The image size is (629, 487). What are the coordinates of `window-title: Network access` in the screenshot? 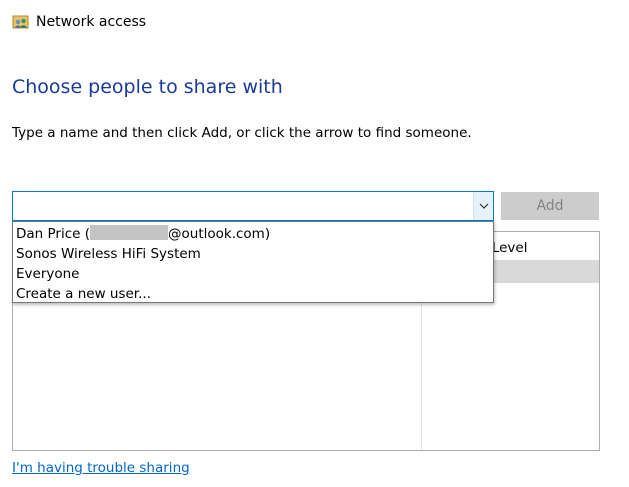 It's located at (91, 22).